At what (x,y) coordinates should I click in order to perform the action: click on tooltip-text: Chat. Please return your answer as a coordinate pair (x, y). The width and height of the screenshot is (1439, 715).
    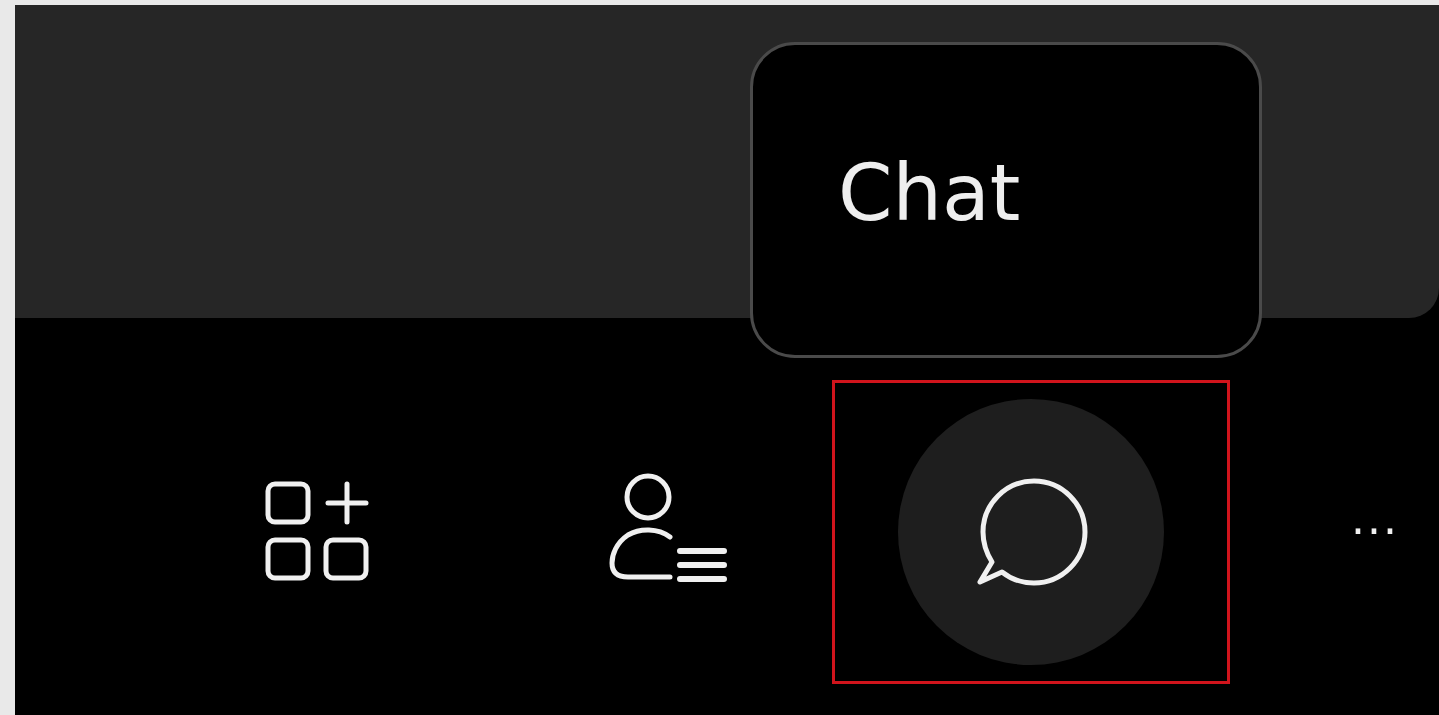
    Looking at the image, I should click on (929, 193).